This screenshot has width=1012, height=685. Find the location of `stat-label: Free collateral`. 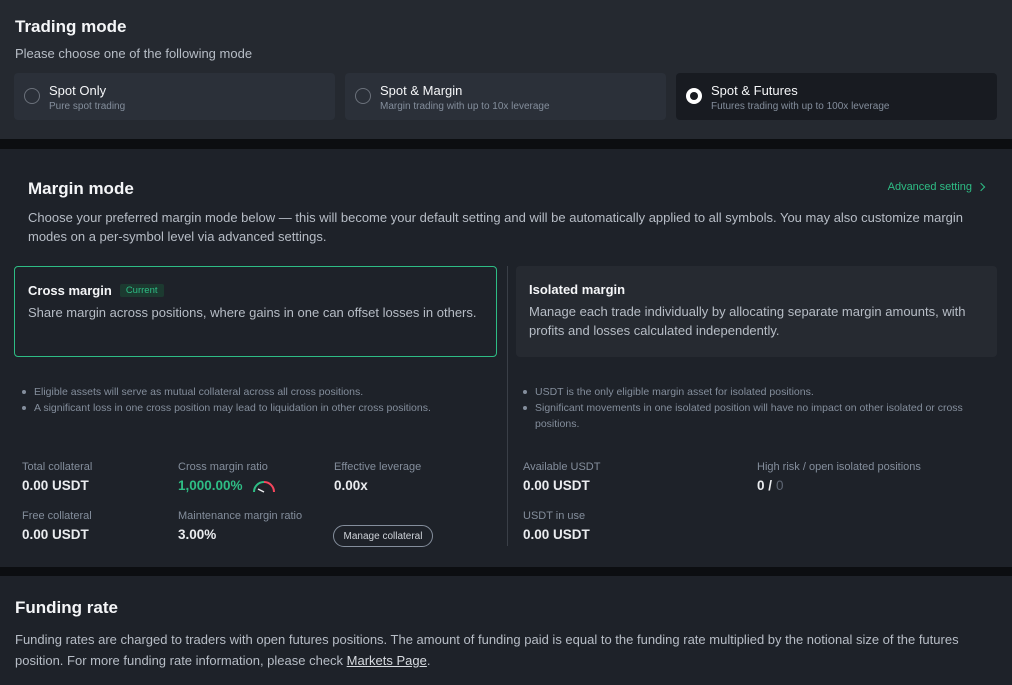

stat-label: Free collateral is located at coordinates (57, 516).